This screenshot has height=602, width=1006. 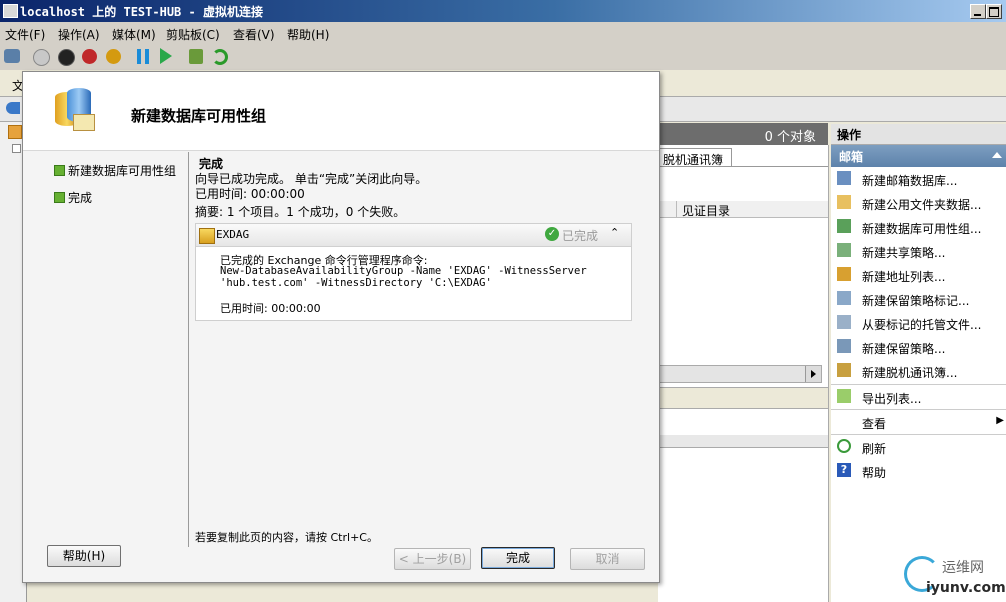 What do you see at coordinates (966, 588) in the screenshot?
I see `watermark-url: iyunv.com` at bounding box center [966, 588].